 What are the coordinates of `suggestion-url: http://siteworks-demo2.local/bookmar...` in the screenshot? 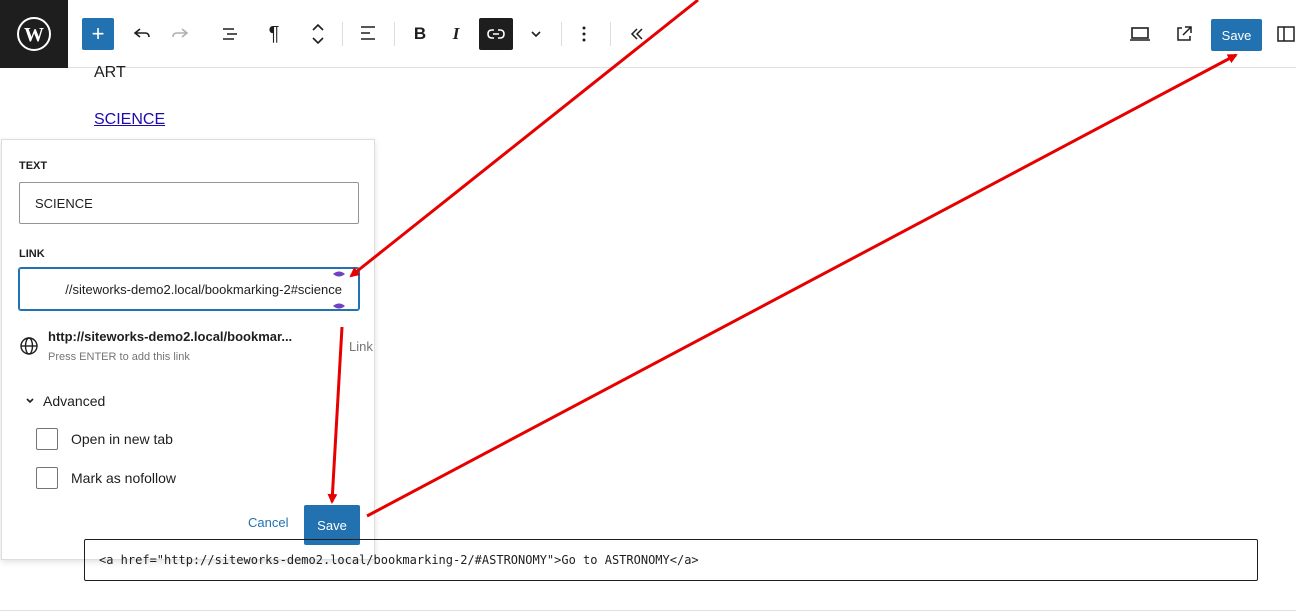 It's located at (170, 336).